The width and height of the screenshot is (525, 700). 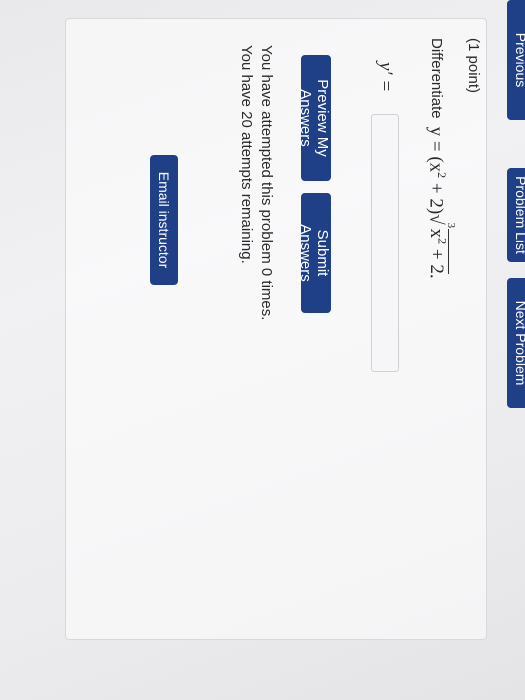 I want to click on preview-answers-button: Preview My Answers, so click(x=314, y=118).